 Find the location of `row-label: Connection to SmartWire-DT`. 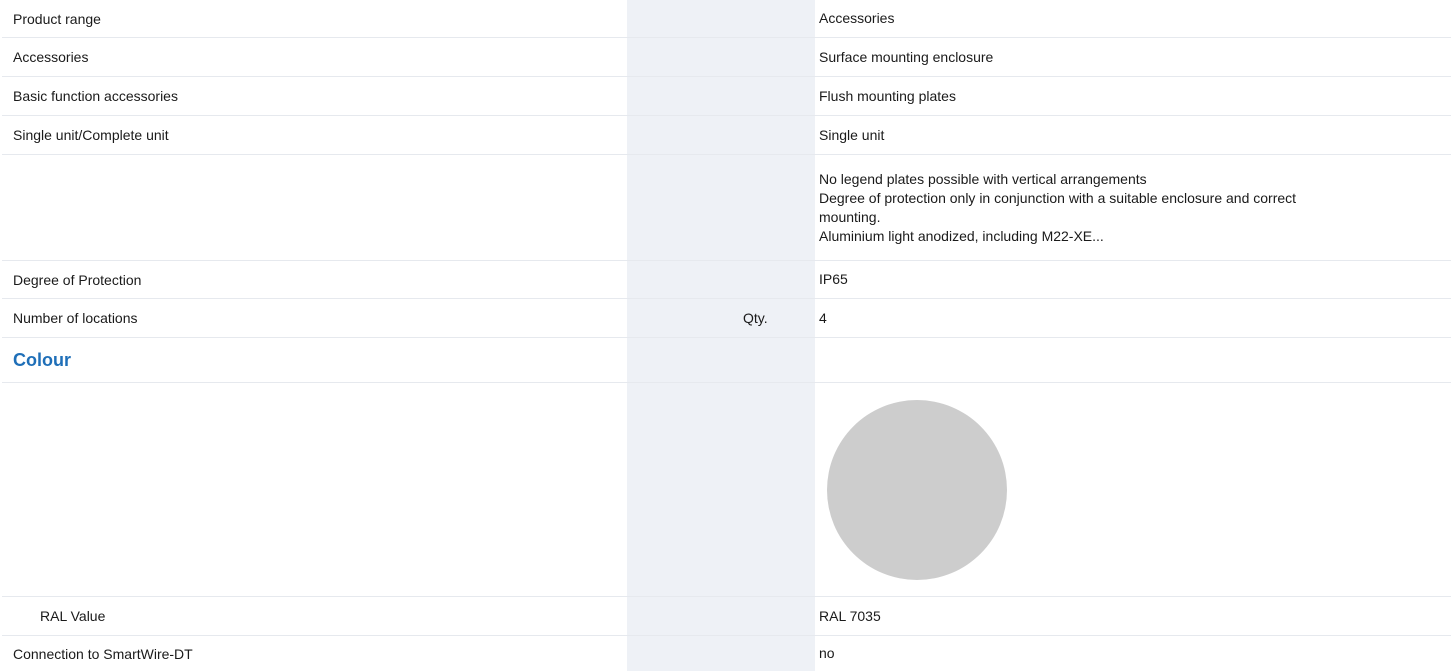

row-label: Connection to SmartWire-DT is located at coordinates (103, 653).